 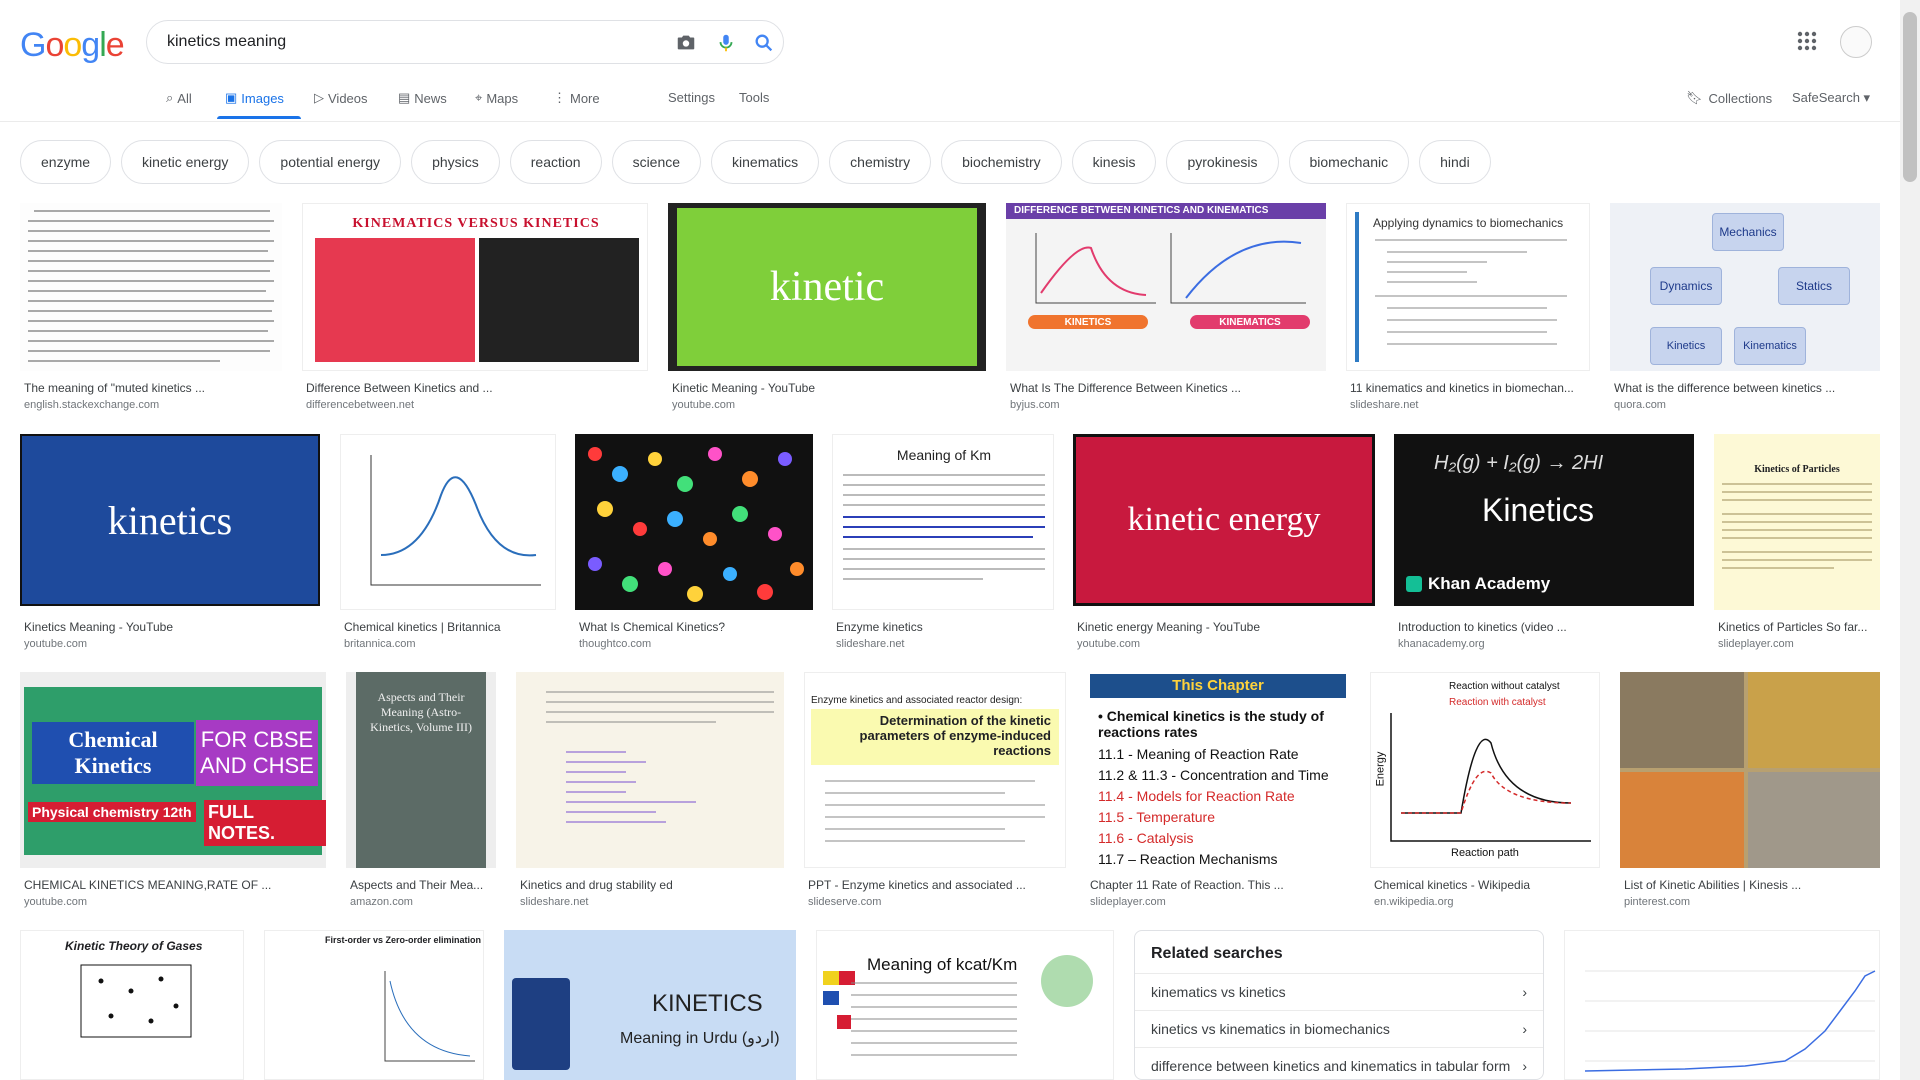 I want to click on result-thumbnail: Meaning of Km, so click(x=943, y=522).